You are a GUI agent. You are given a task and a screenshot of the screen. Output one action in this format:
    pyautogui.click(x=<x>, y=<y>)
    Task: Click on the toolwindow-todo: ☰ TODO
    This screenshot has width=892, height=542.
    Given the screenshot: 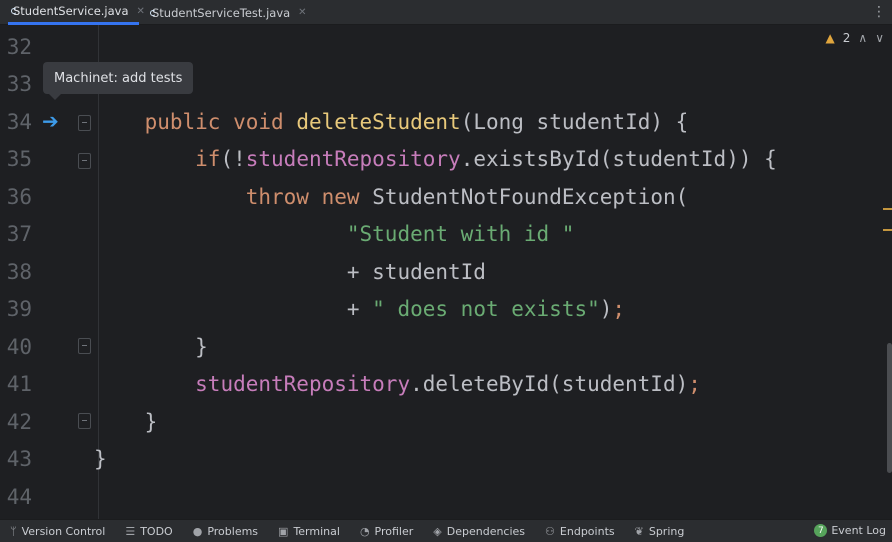 What is the action you would take?
    pyautogui.click(x=148, y=531)
    